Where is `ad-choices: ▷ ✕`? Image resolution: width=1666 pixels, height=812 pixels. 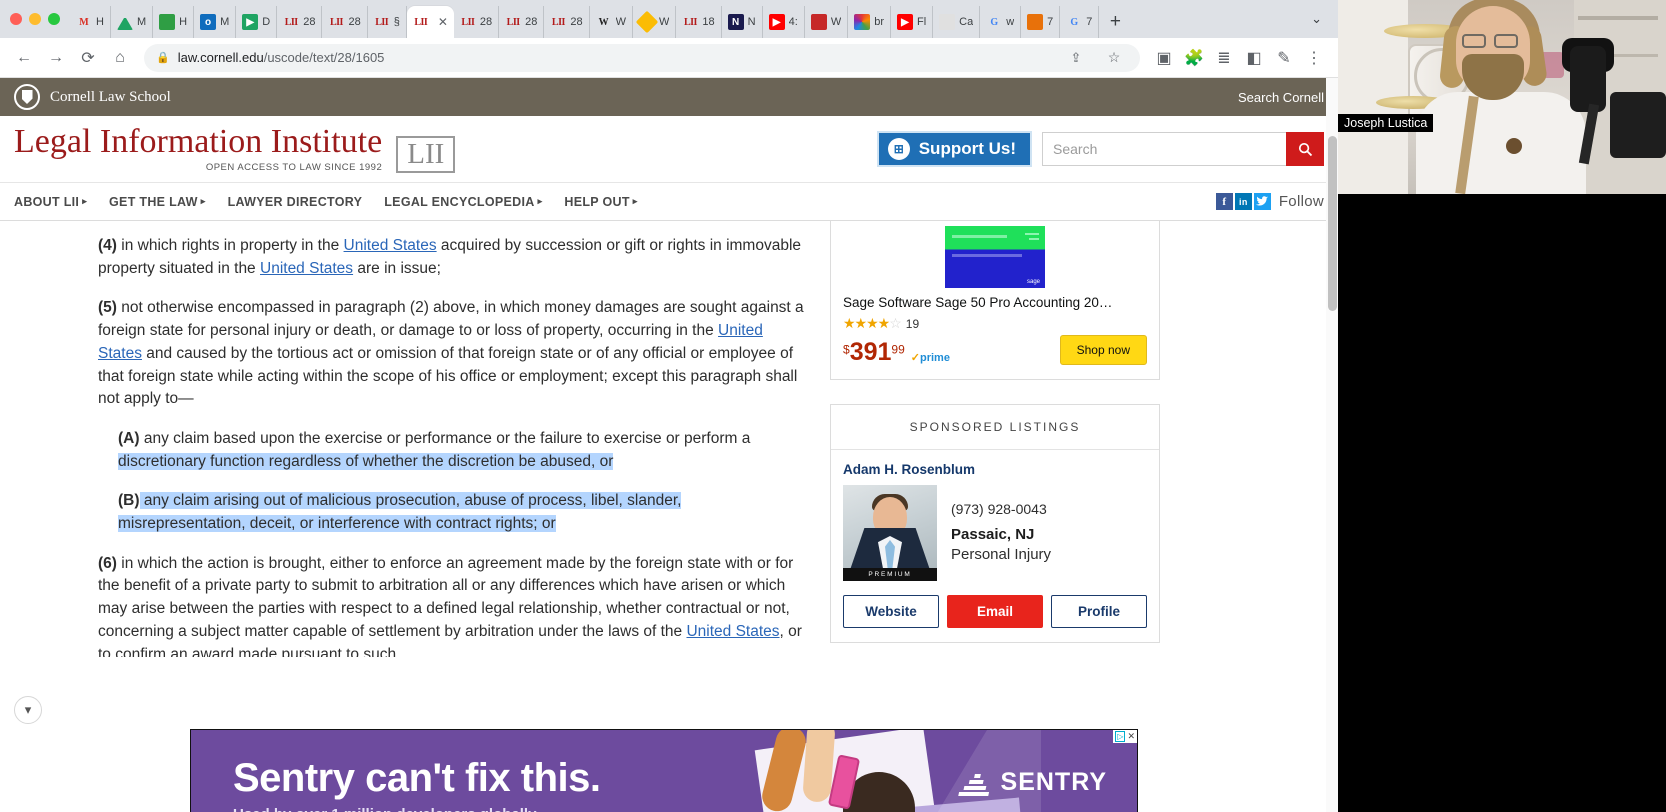
ad-choices: ▷ ✕ is located at coordinates (1125, 736).